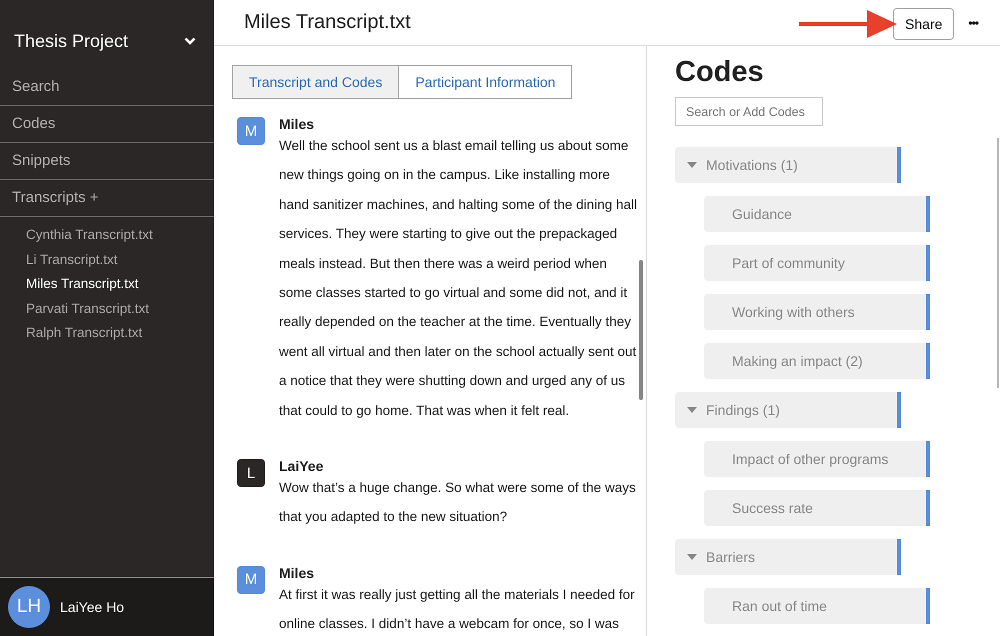  I want to click on code-row: Impact of other programs, so click(817, 459).